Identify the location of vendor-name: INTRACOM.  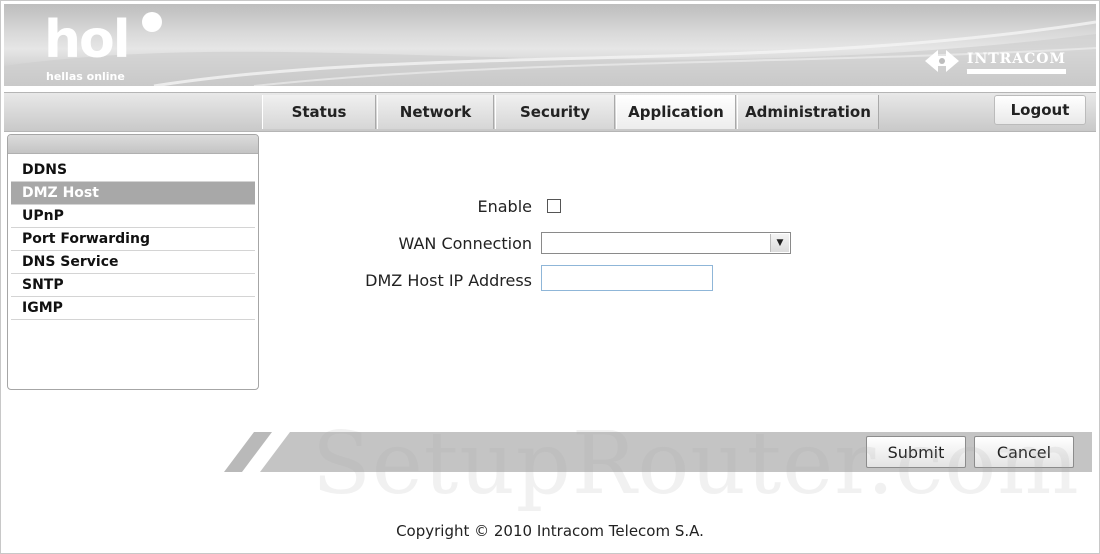
(1016, 59).